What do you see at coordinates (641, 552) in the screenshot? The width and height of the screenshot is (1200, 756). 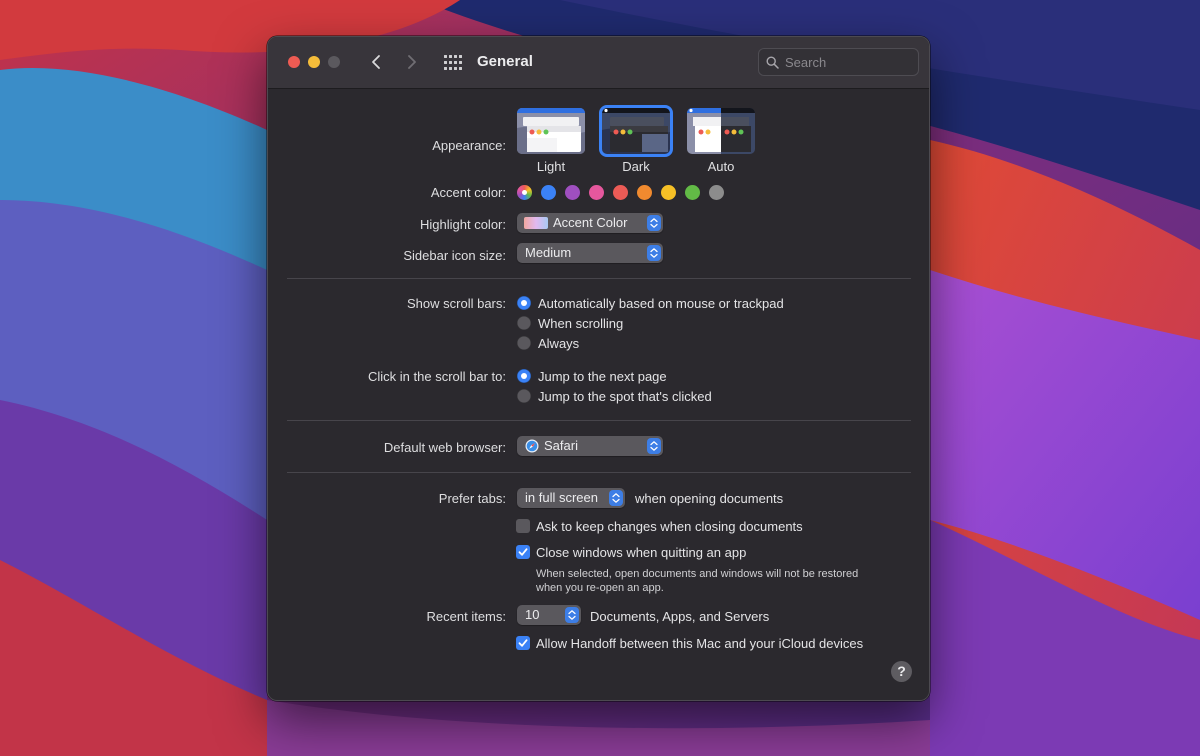 I see `close-windows-label: Close windows when quitting an app` at bounding box center [641, 552].